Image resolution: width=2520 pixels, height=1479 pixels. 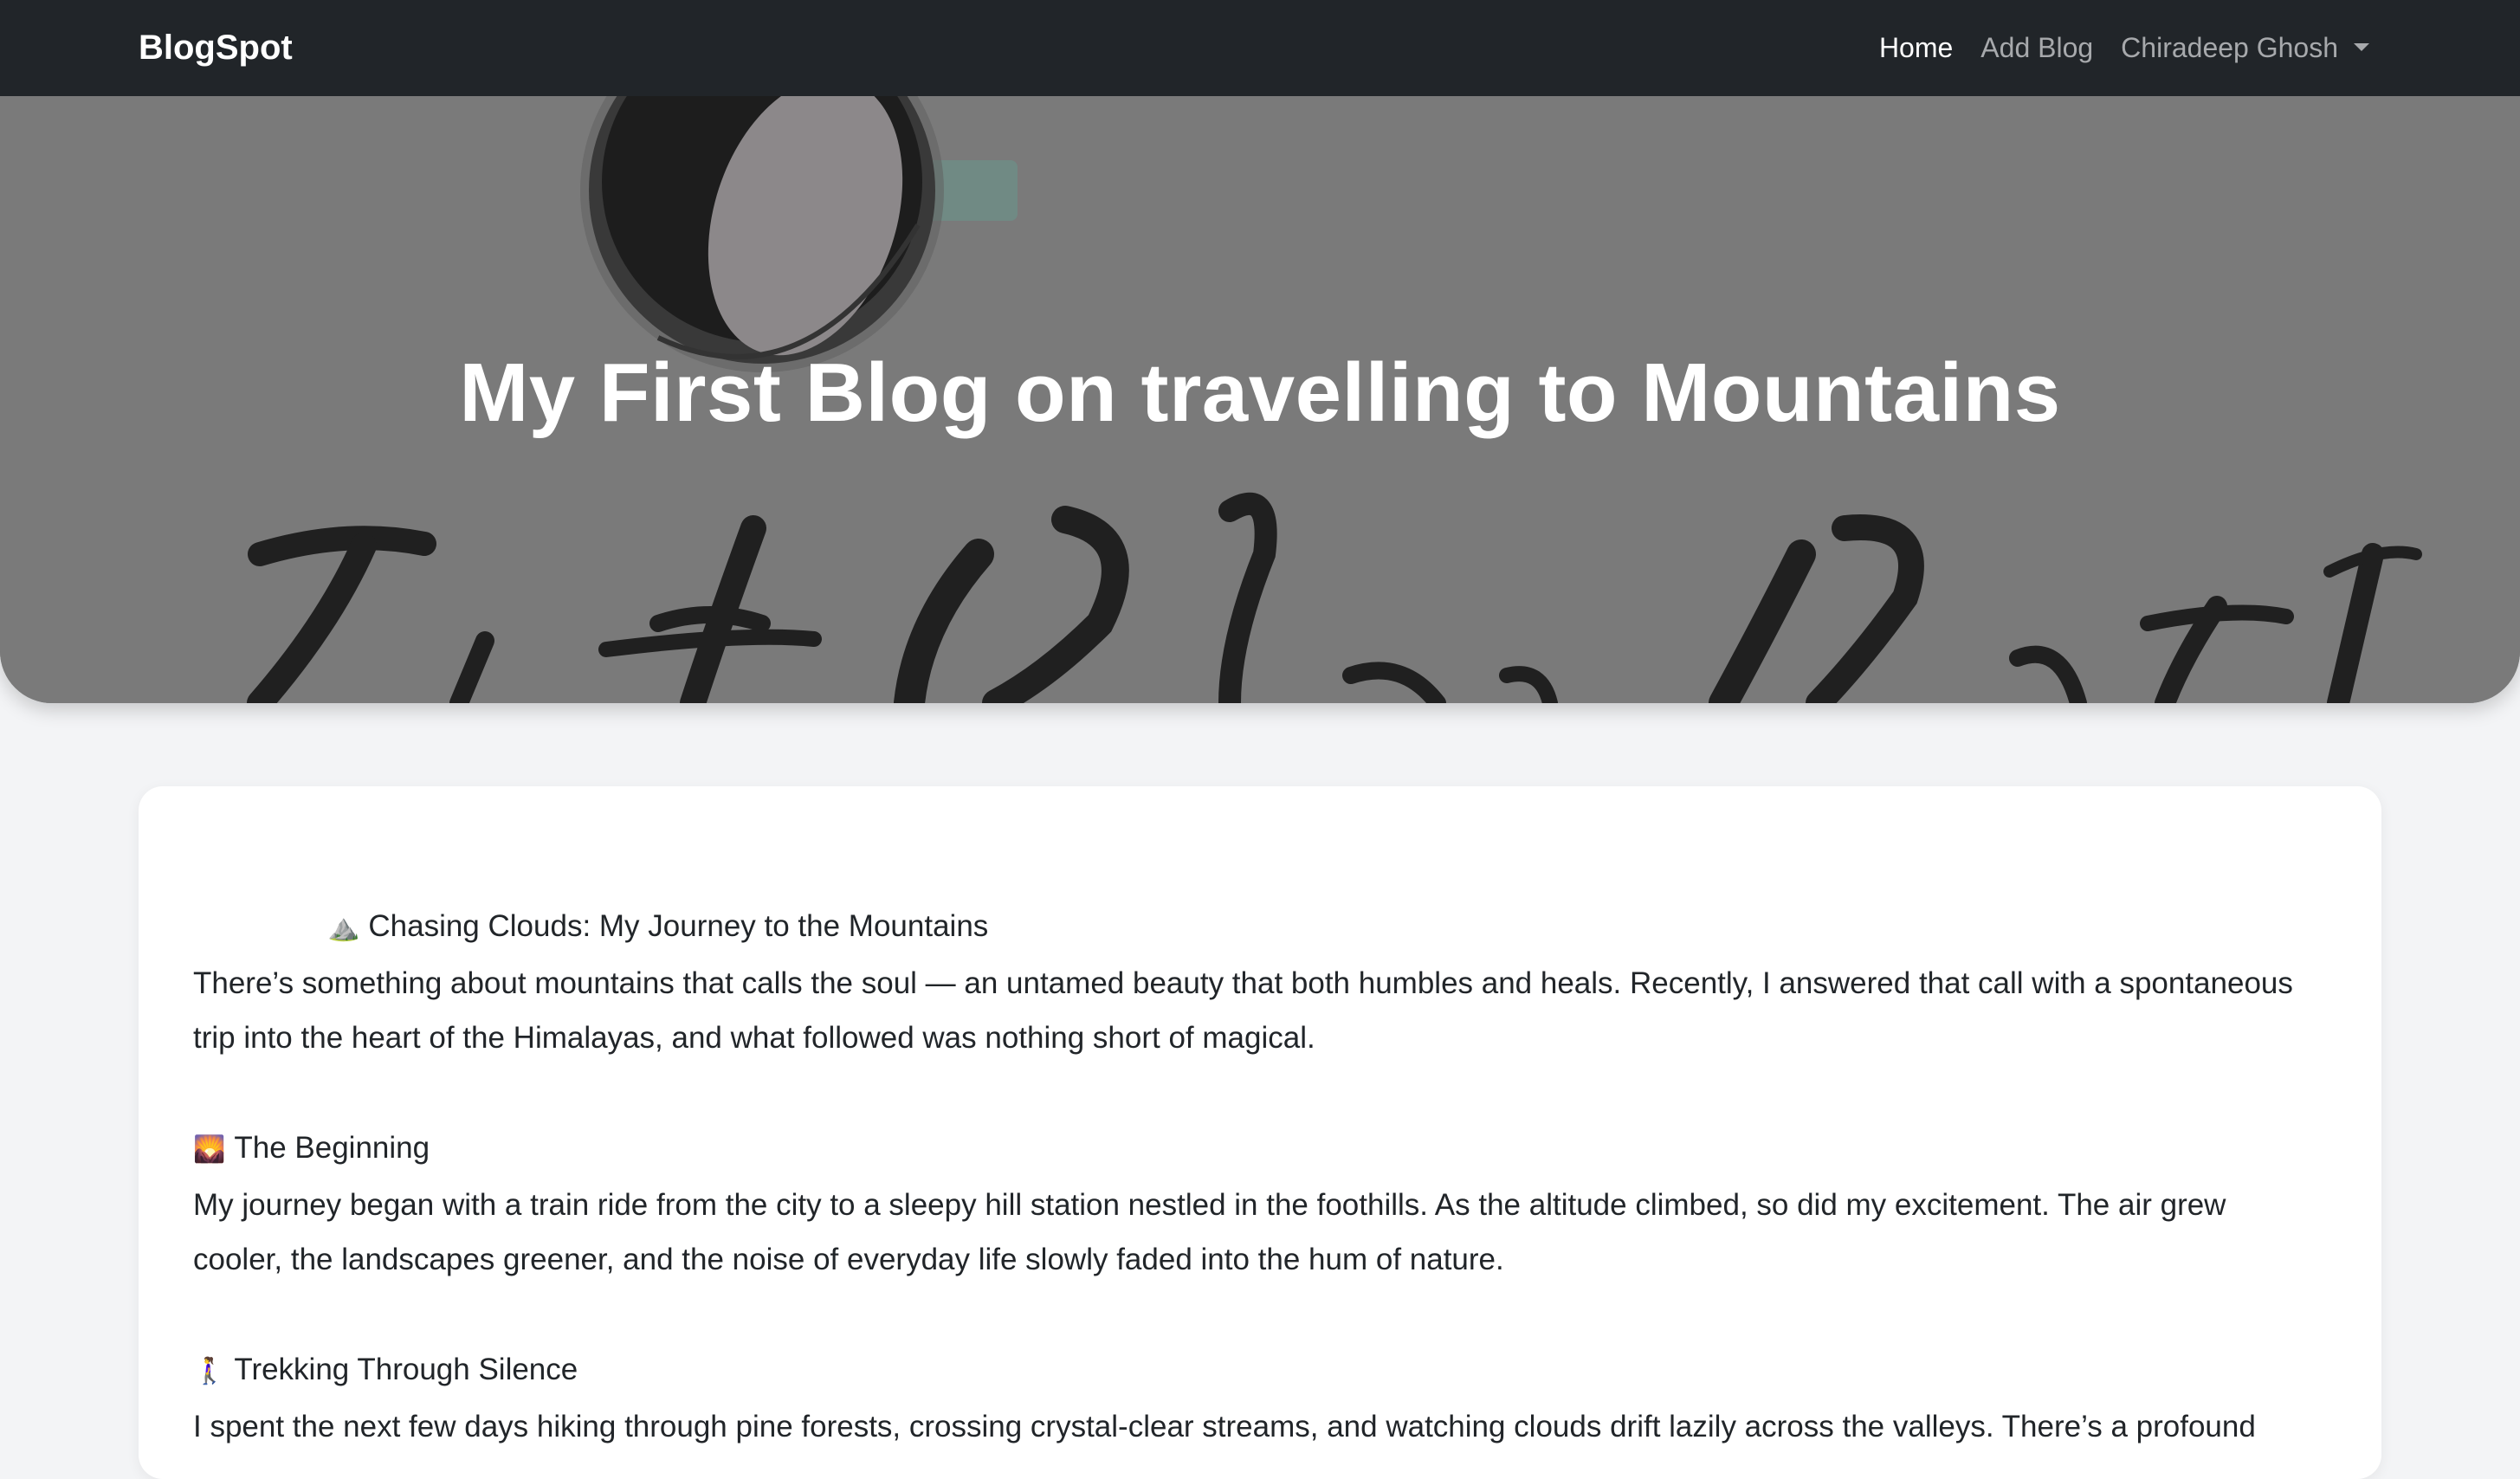 What do you see at coordinates (1258, 1371) in the screenshot?
I see `section-heading-trekking: 🚶‍♀️ Trekking Through Silence` at bounding box center [1258, 1371].